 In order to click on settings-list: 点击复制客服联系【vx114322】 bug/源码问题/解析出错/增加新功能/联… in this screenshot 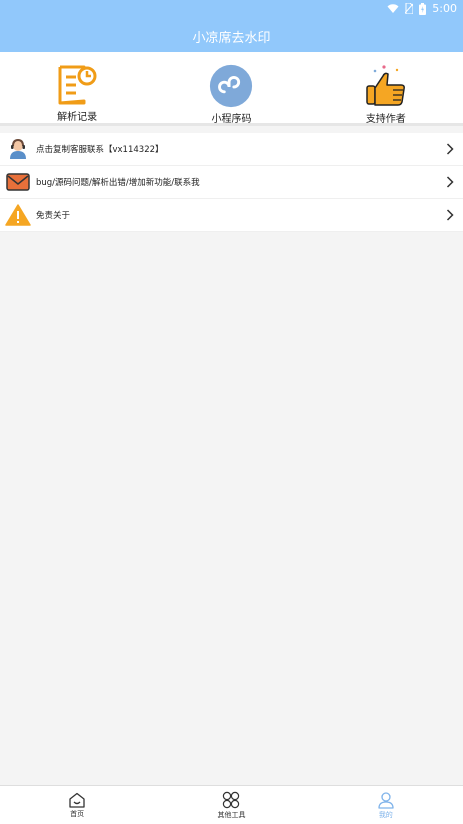, I will do `click(231, 182)`.